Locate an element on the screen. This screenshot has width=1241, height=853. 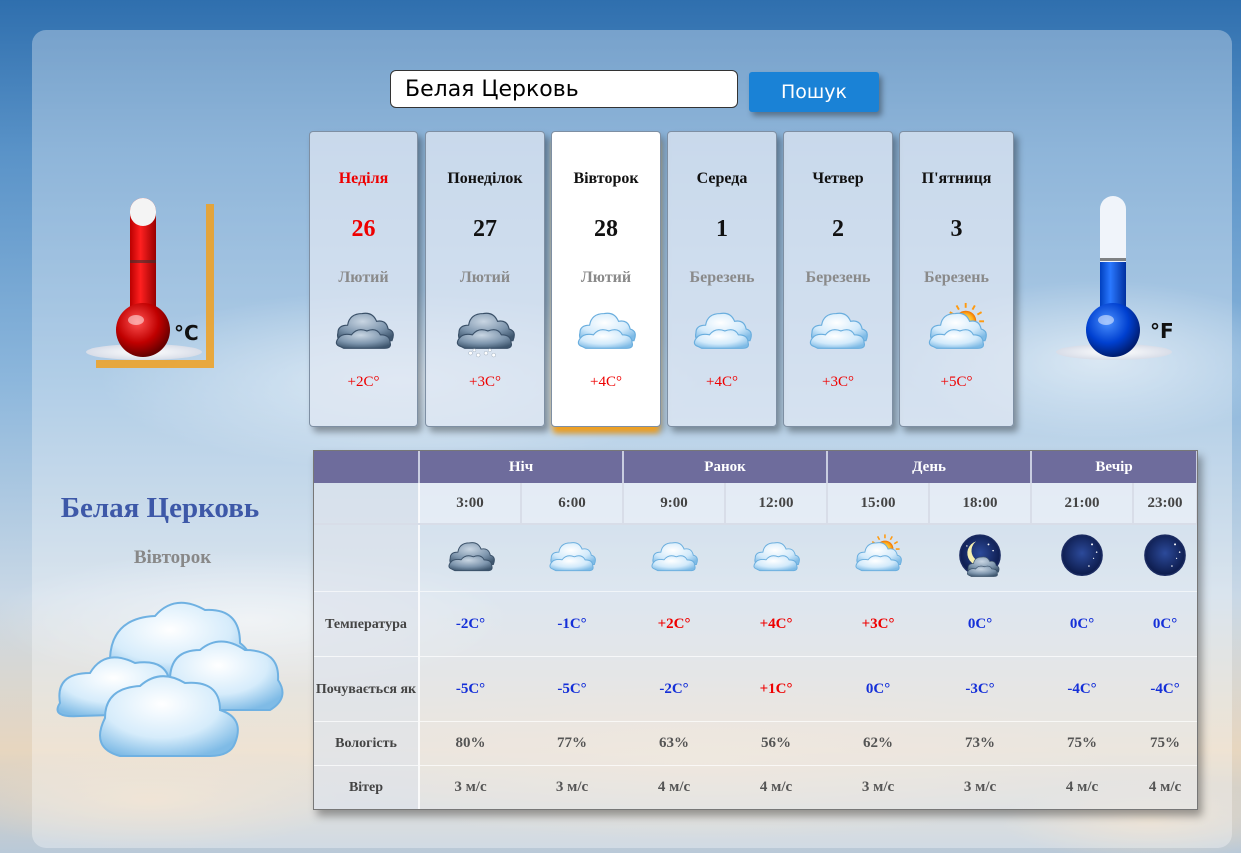
icon-label-empty is located at coordinates (367, 558).